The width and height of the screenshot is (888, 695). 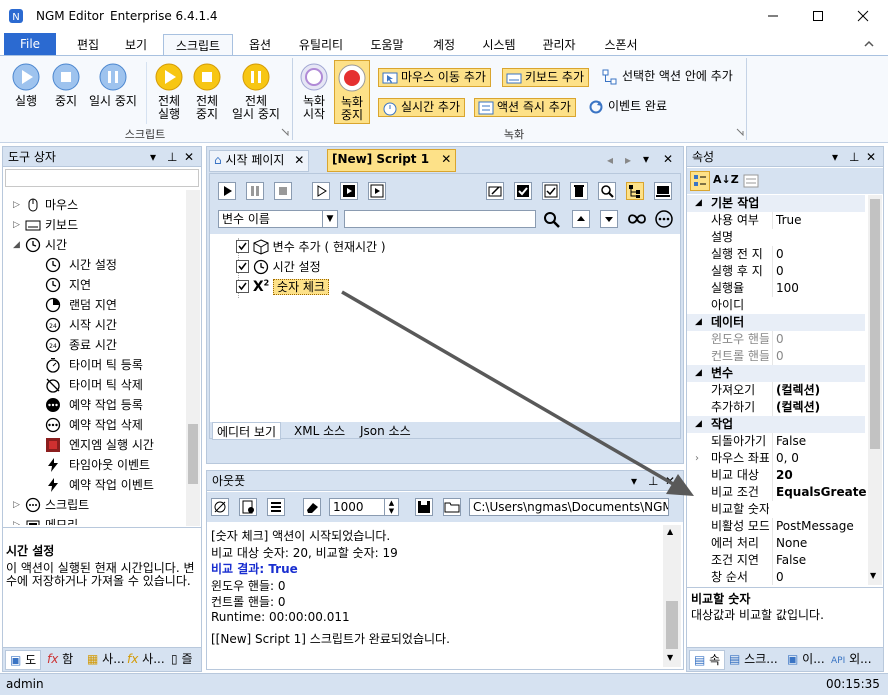 What do you see at coordinates (637, 219) in the screenshot?
I see `infinity-icon` at bounding box center [637, 219].